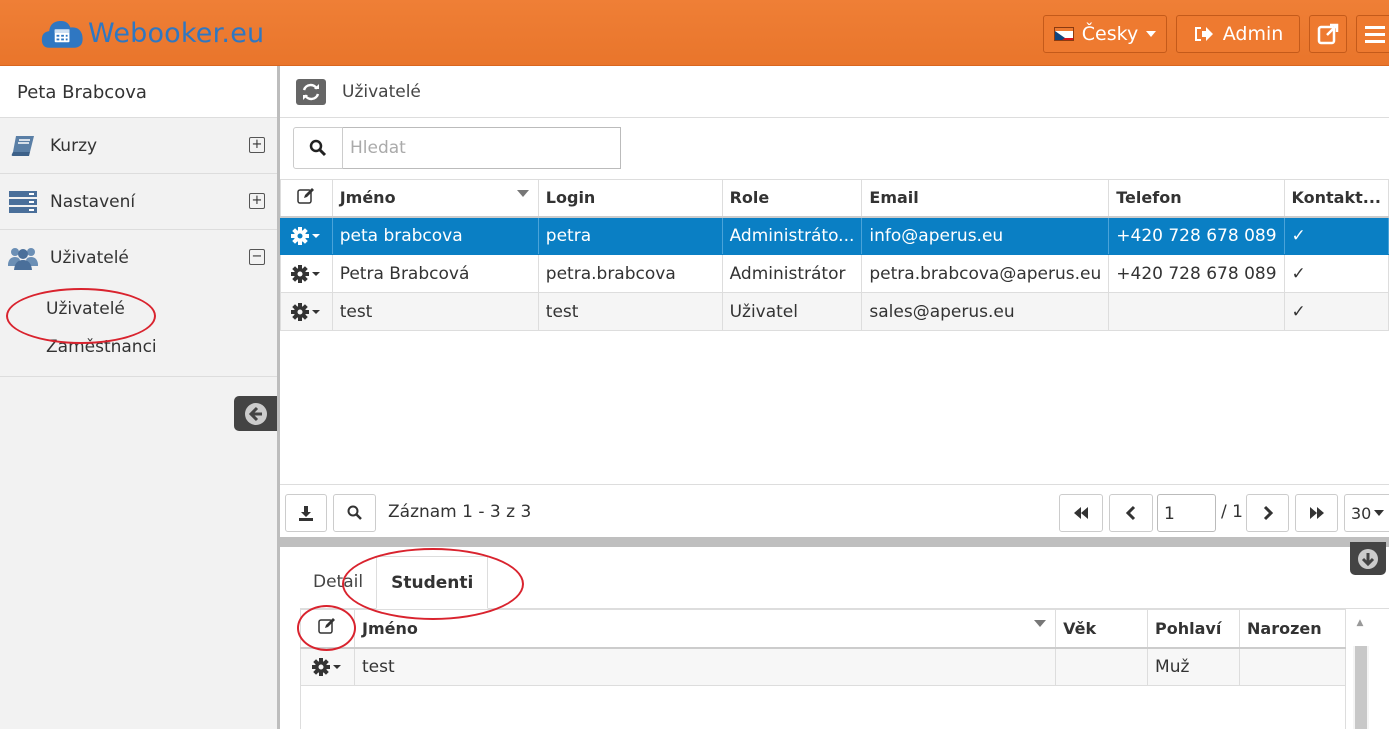  I want to click on refresh-button, so click(311, 91).